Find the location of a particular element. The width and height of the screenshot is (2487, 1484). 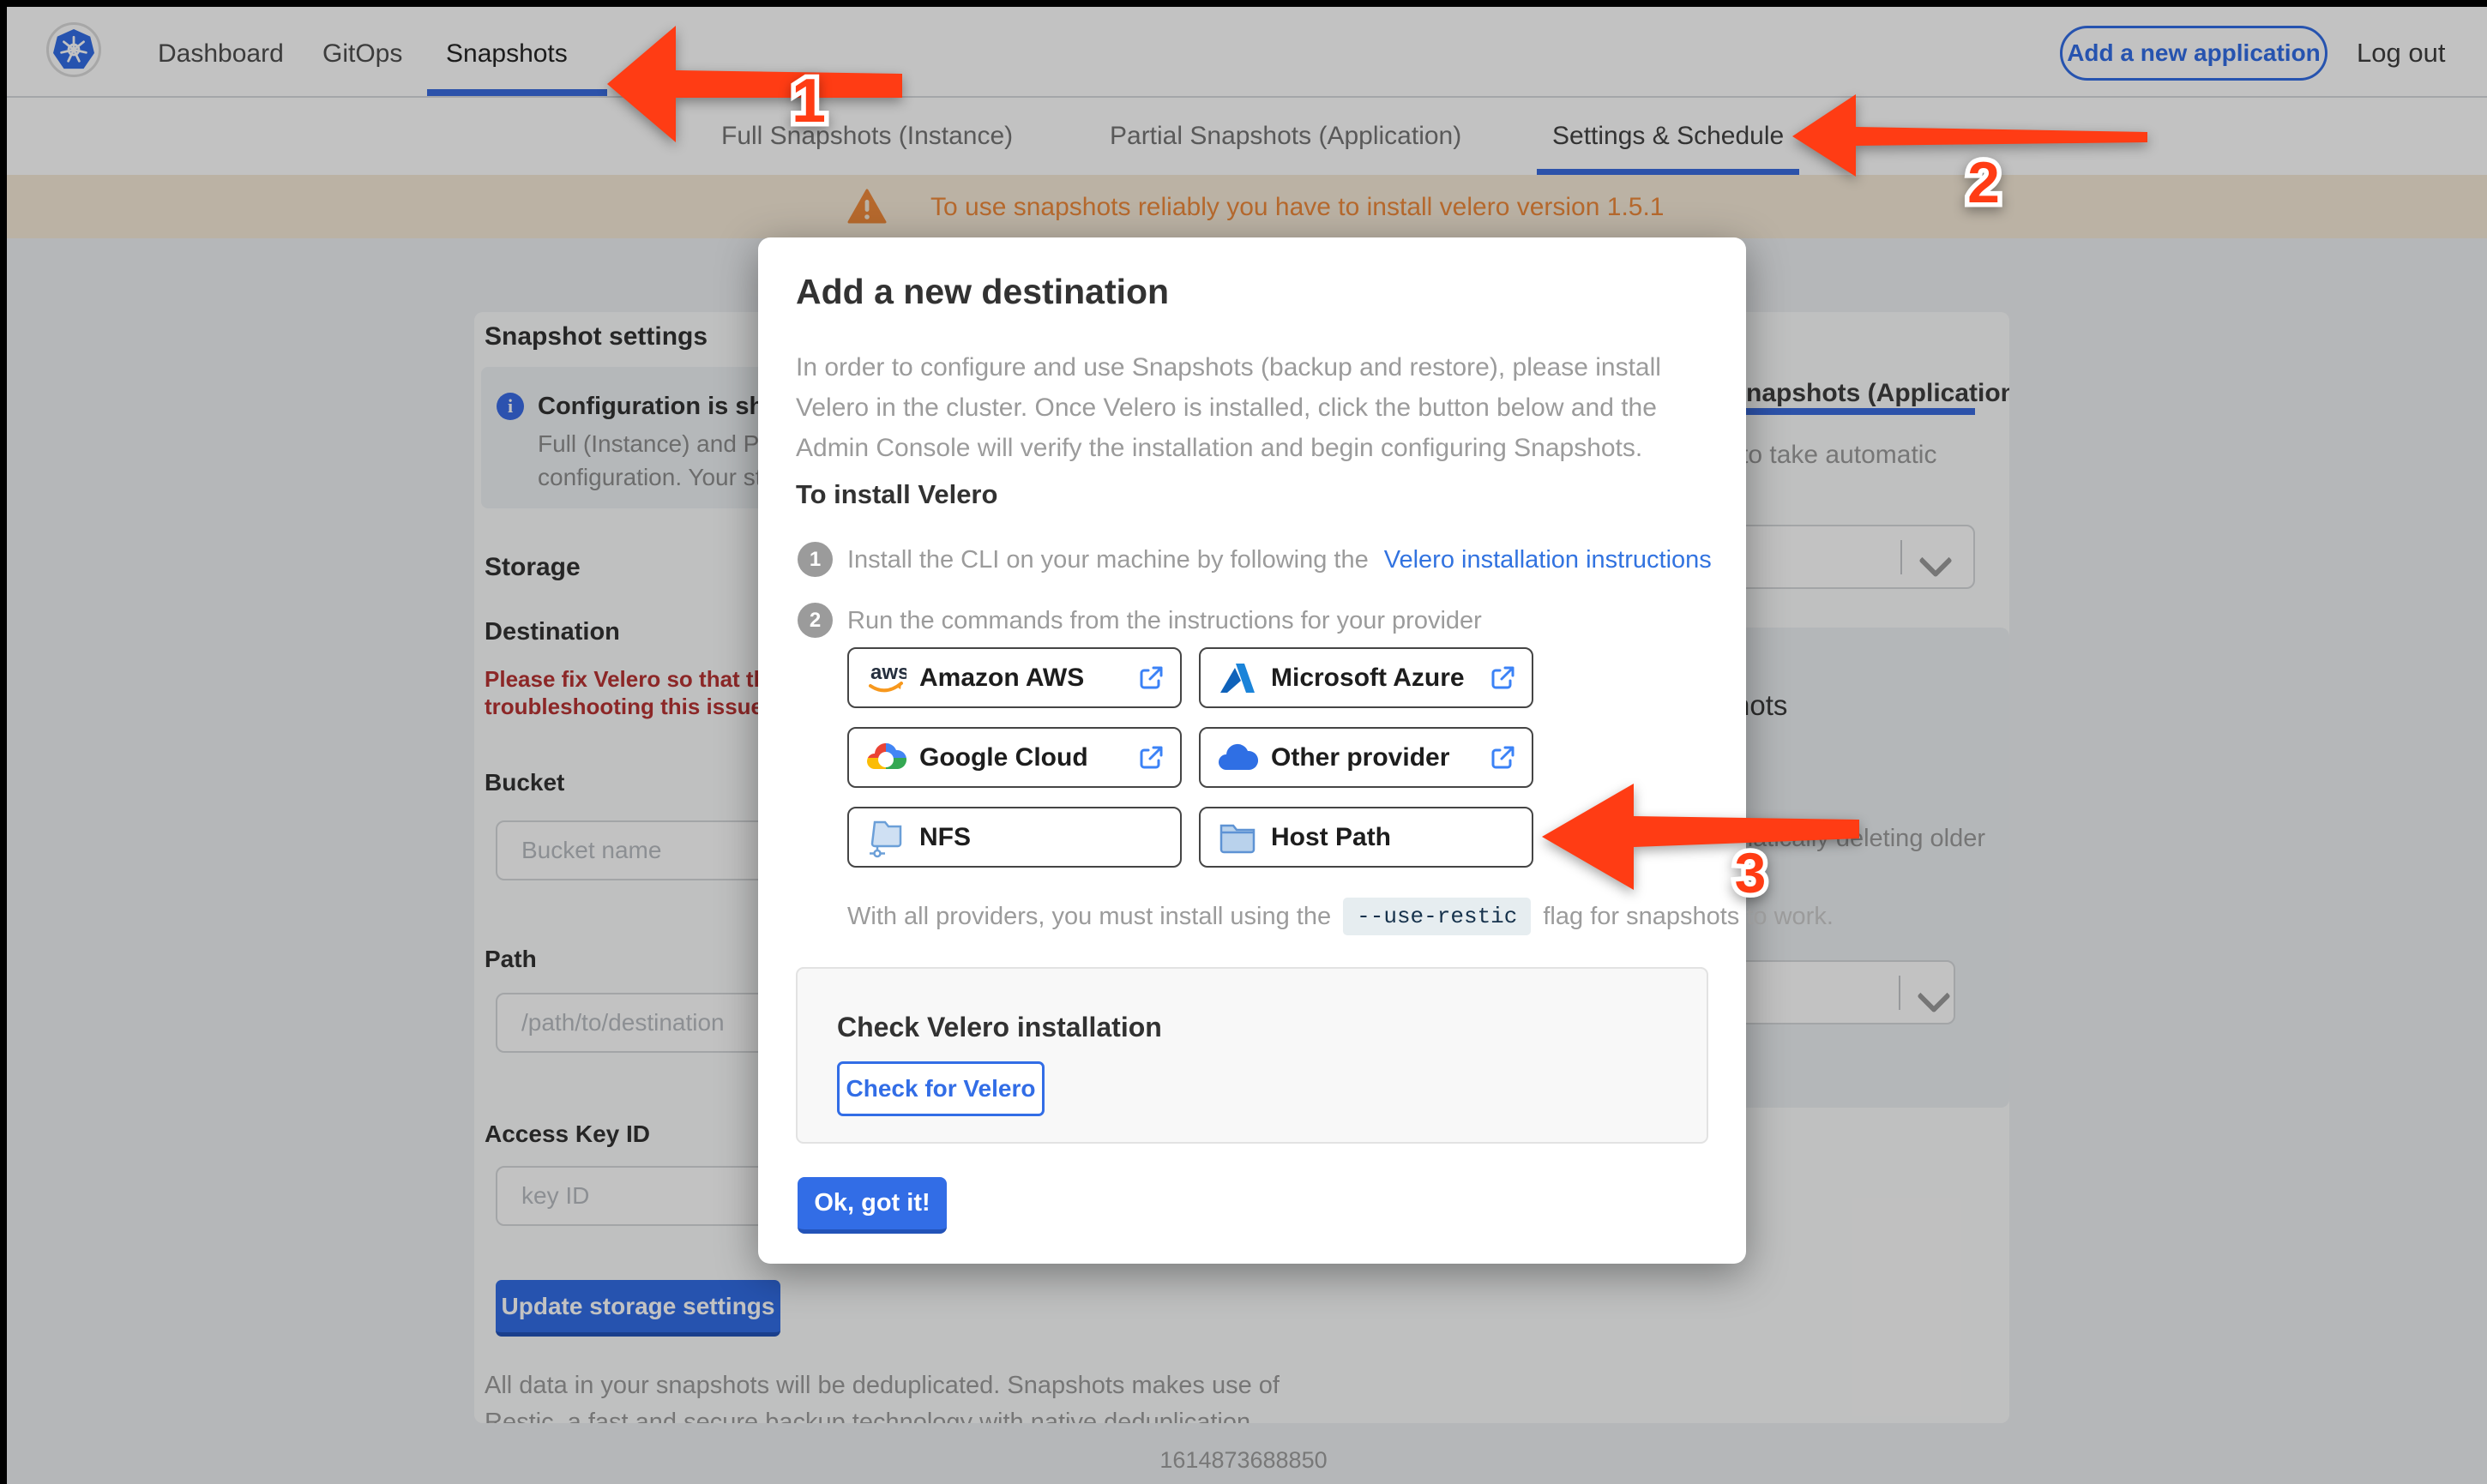

provider-button-aws: aws Amazon AWS is located at coordinates (1014, 677).